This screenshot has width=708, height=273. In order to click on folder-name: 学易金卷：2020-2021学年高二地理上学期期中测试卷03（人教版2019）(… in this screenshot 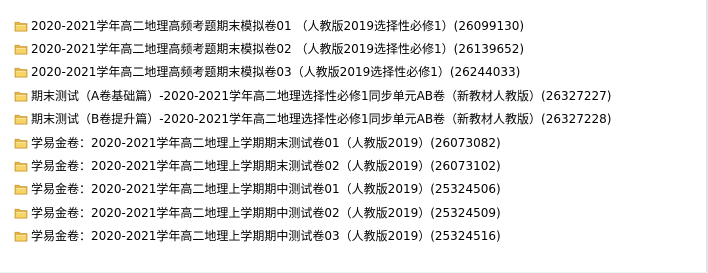, I will do `click(266, 236)`.